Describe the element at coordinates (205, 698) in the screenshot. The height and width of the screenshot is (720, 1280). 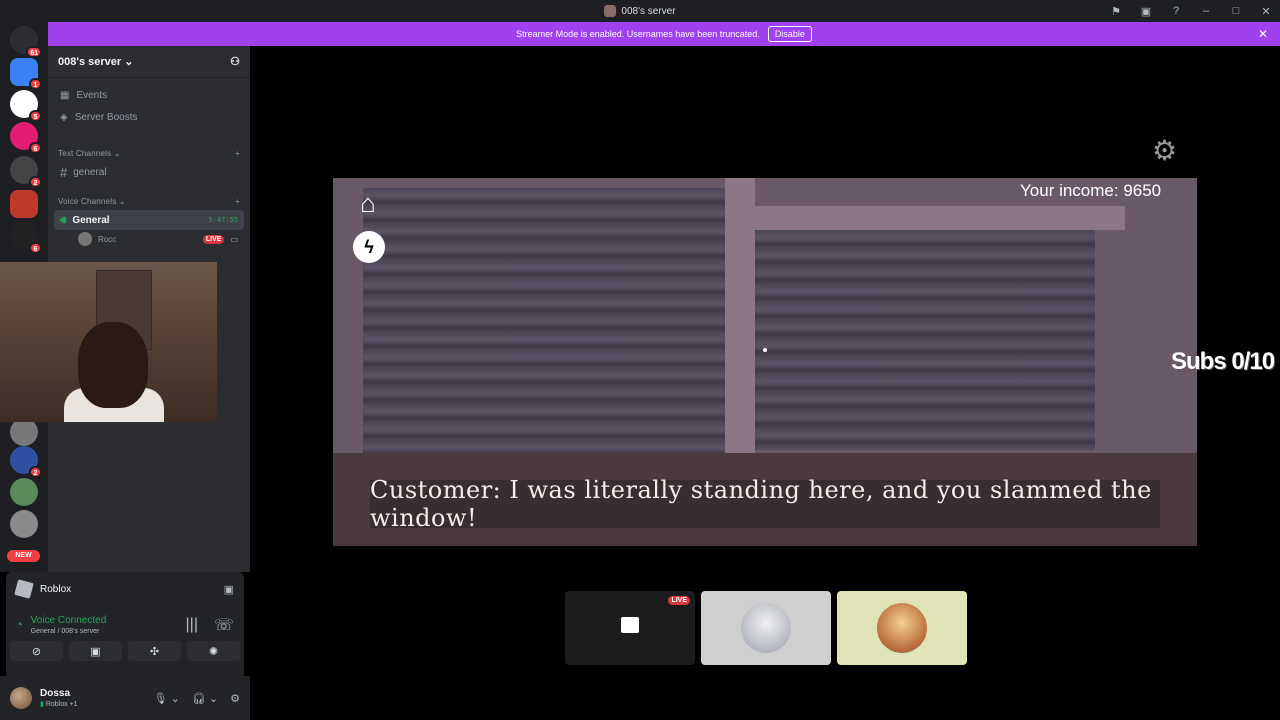
I see `headphones-icon: 🎧︎ ⌄` at that location.